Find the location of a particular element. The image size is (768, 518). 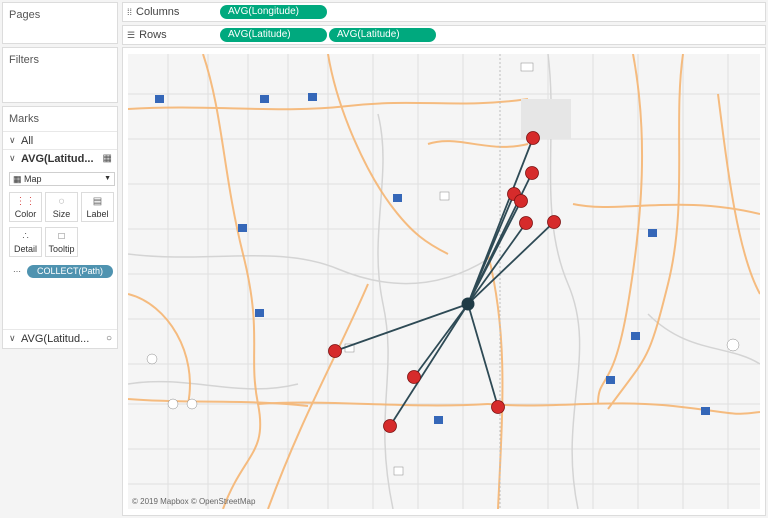

columns-label-text: Columns is located at coordinates (158, 12).